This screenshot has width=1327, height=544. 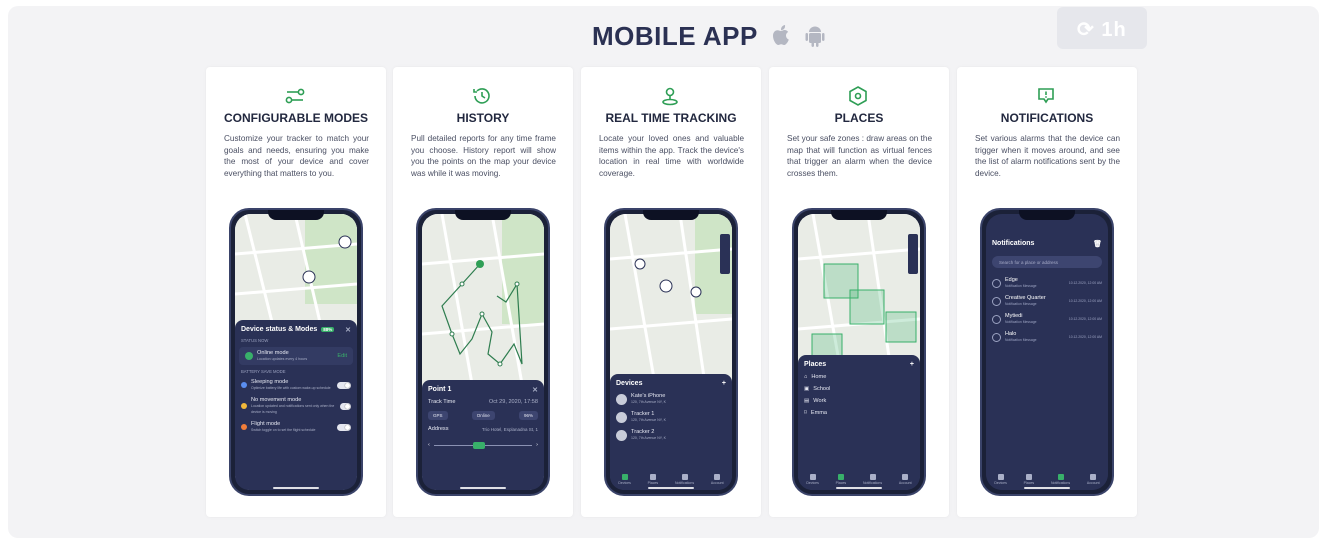 I want to click on mode-name: Sleeping mode, so click(x=270, y=382).